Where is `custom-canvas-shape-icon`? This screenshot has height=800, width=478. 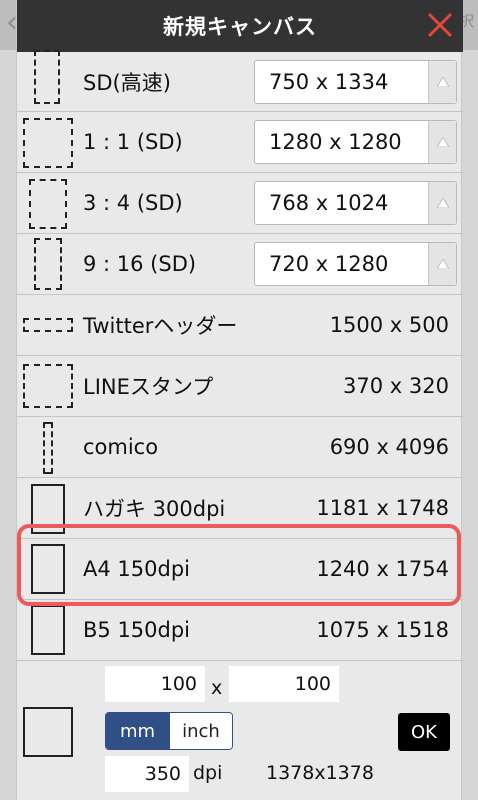 custom-canvas-shape-icon is located at coordinates (48, 732).